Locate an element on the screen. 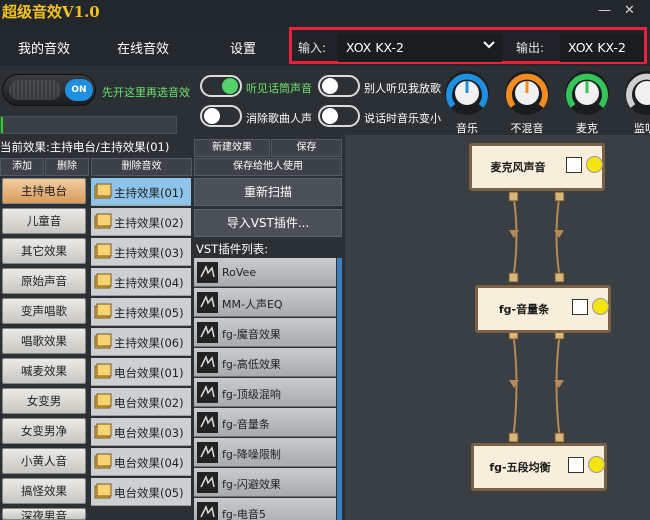  vst-plugin-label: fg-音量条 is located at coordinates (246, 424).